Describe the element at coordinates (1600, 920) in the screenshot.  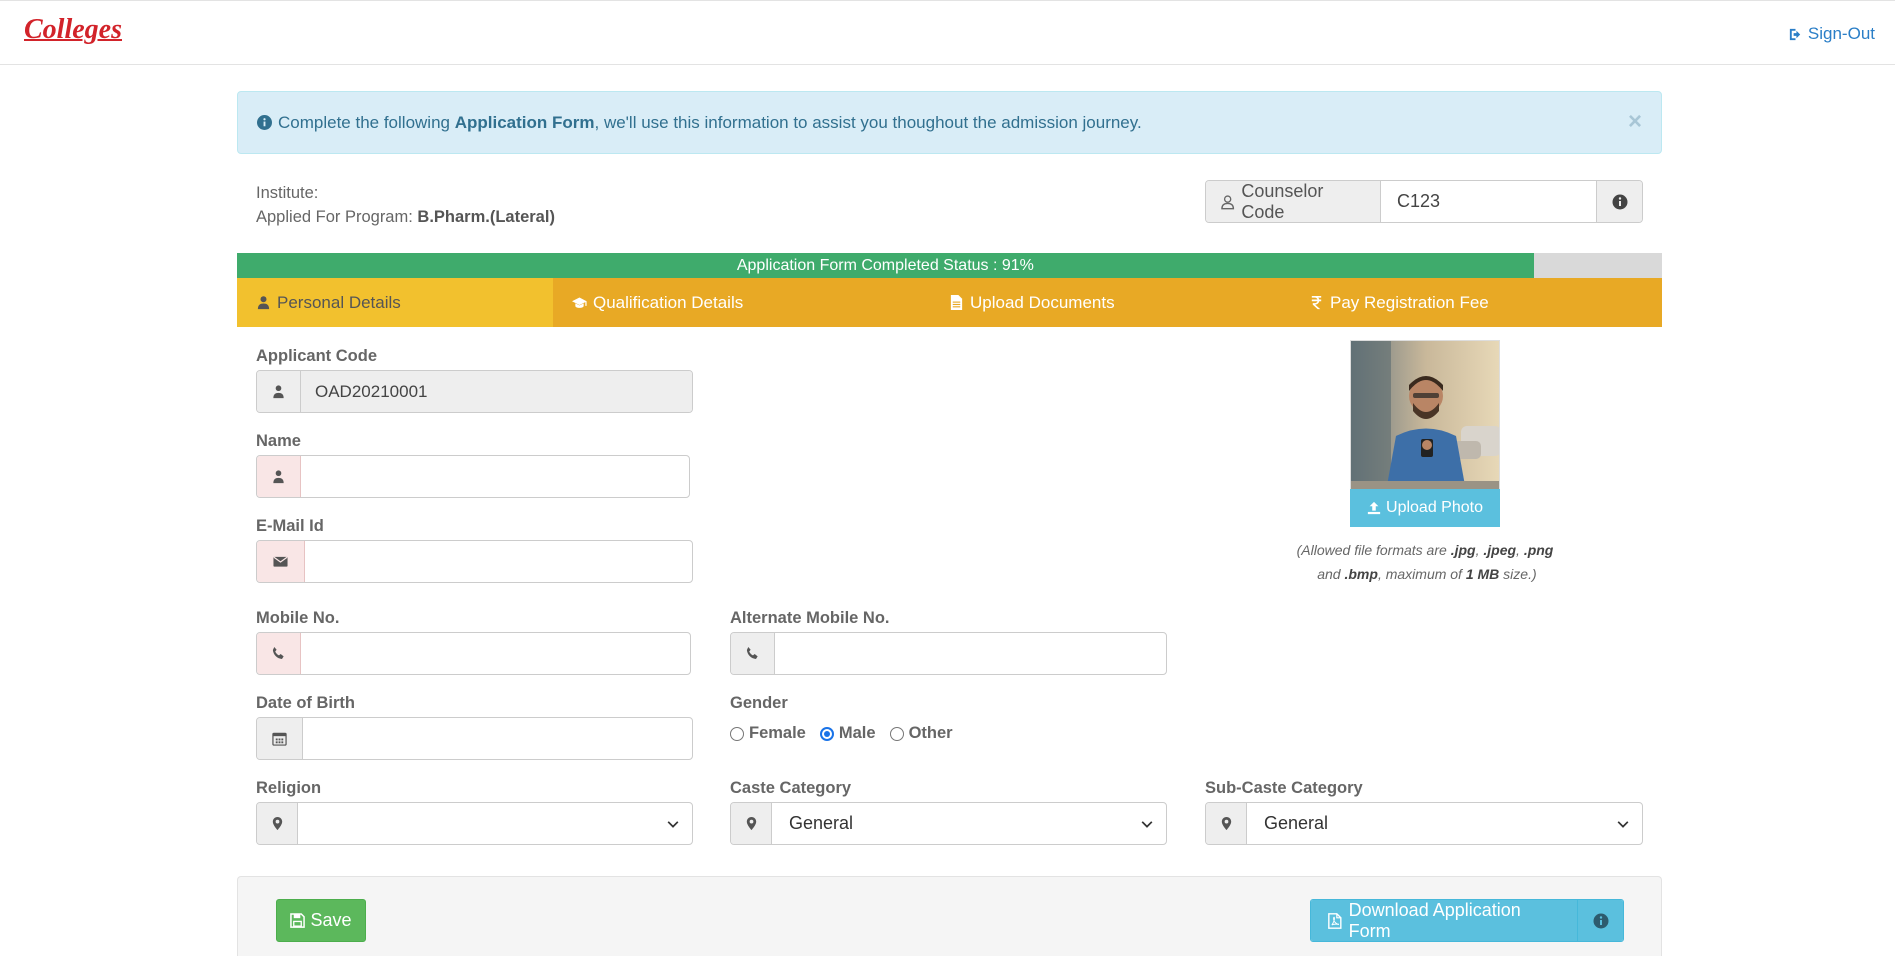
I see `download-info-button` at that location.